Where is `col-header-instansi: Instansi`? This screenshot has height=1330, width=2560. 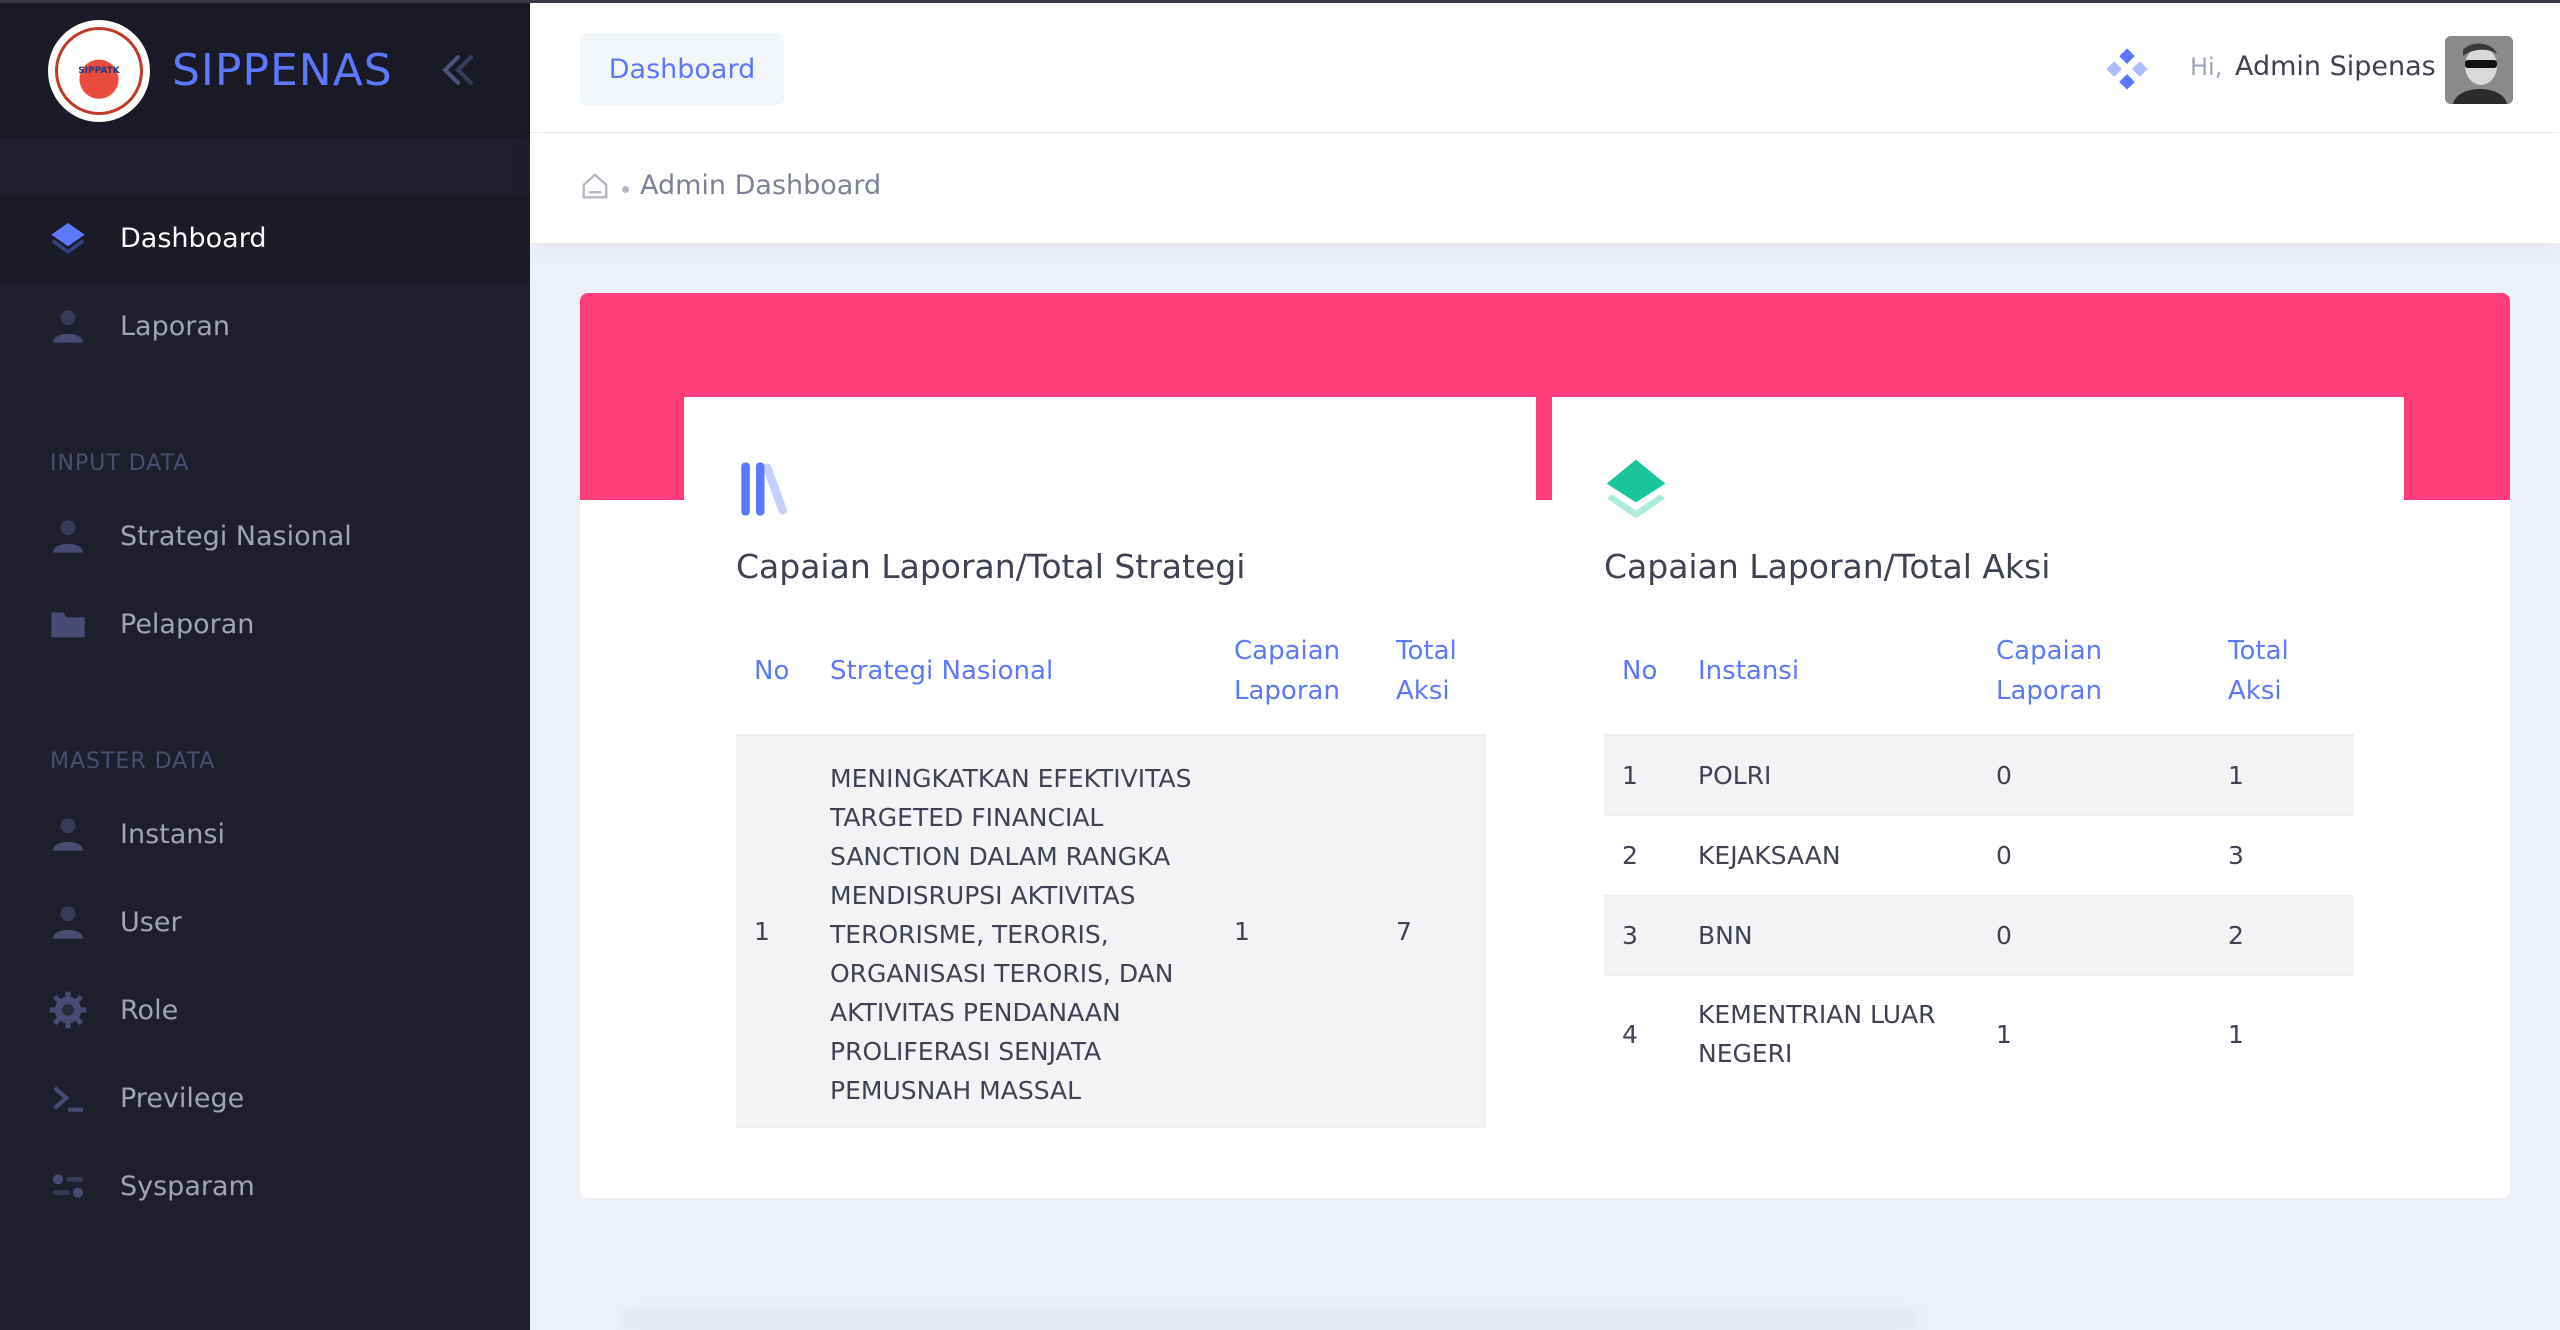
col-header-instansi: Instansi is located at coordinates (1829, 671).